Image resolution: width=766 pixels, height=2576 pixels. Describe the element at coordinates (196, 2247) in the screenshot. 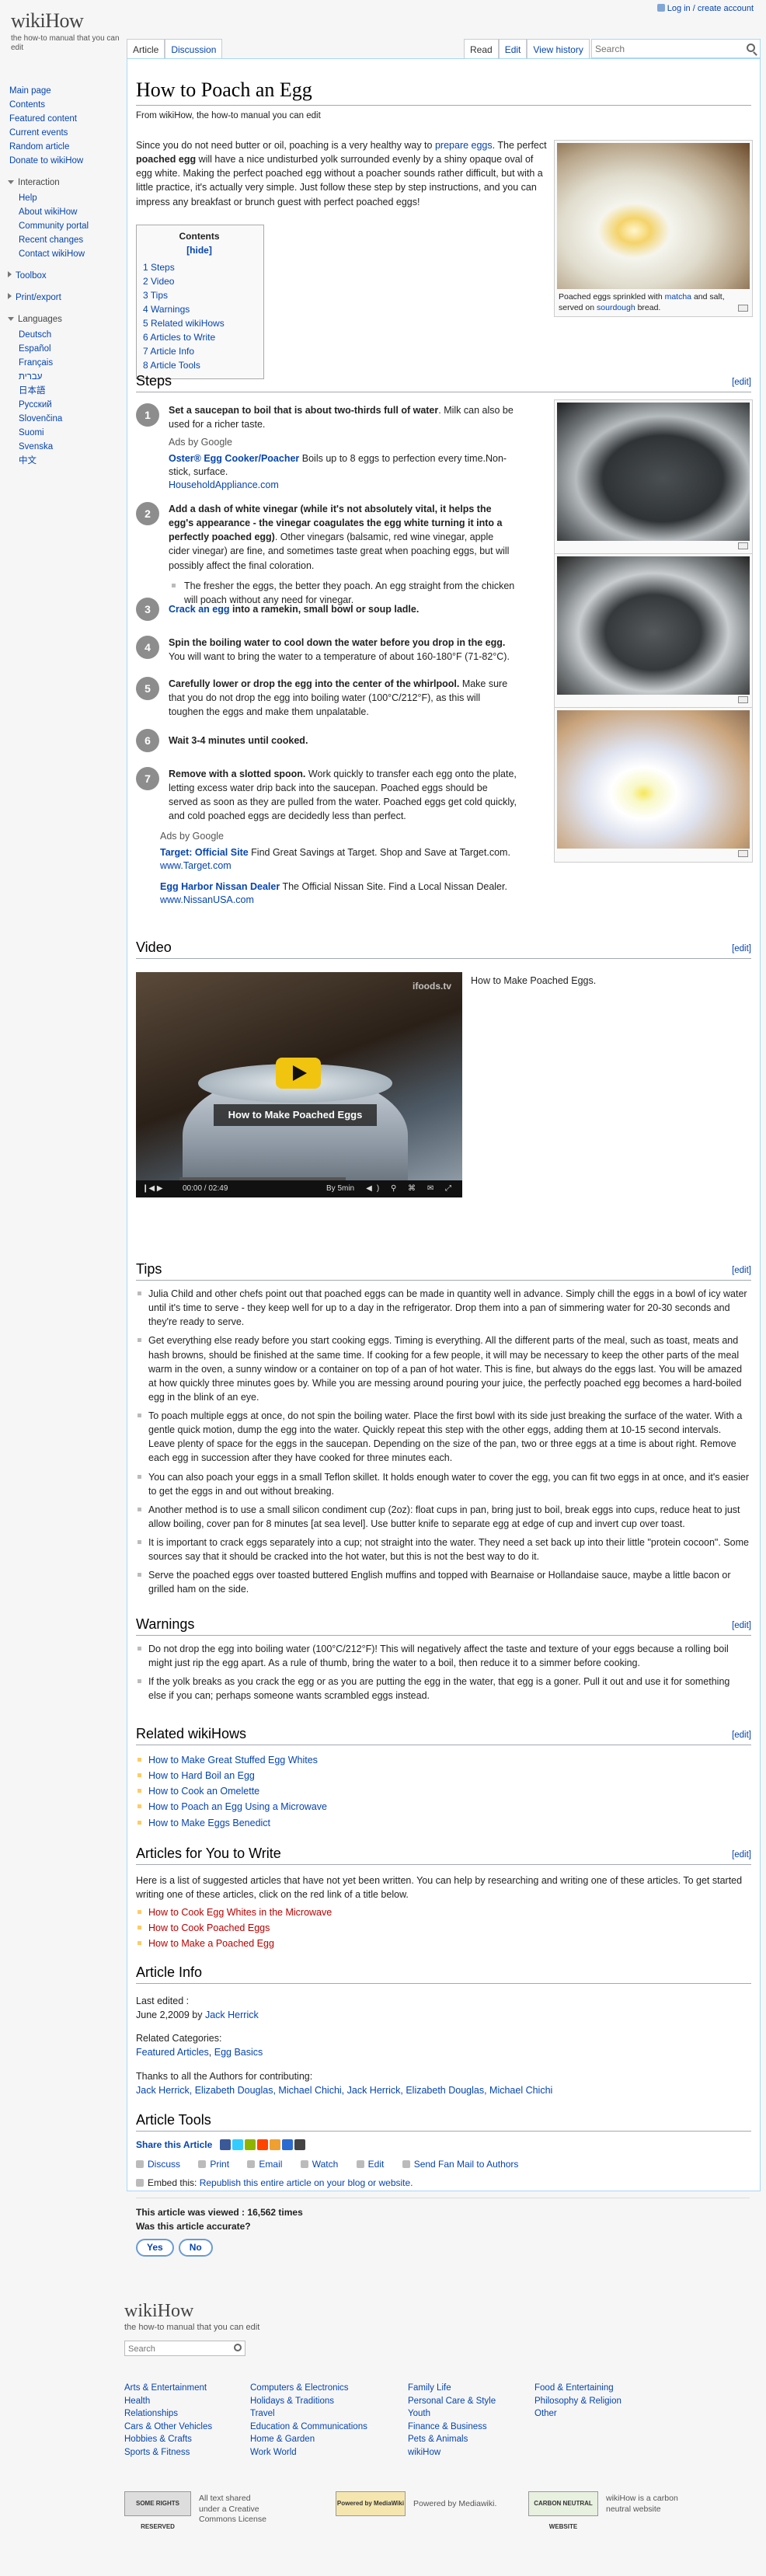

I see `no-button: No` at that location.